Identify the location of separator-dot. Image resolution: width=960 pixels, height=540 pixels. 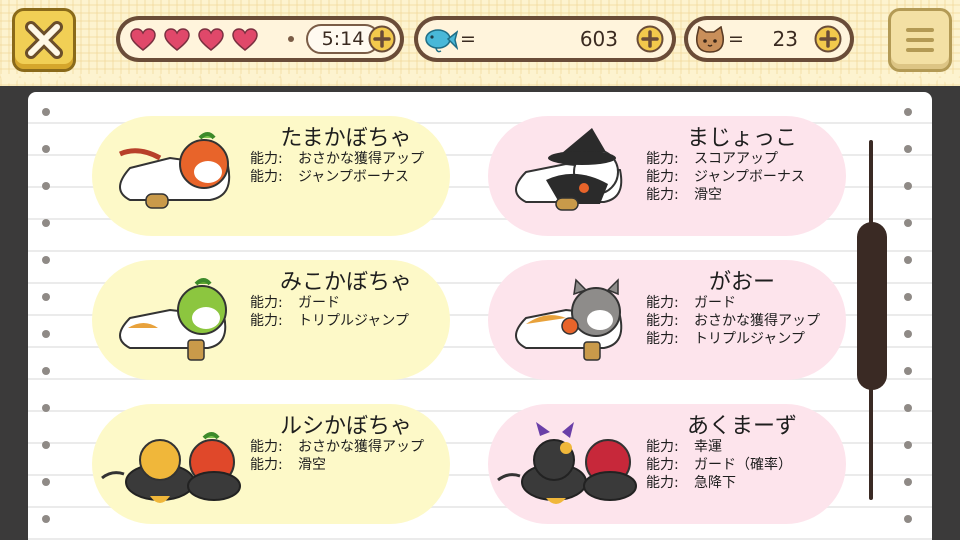
(291, 39).